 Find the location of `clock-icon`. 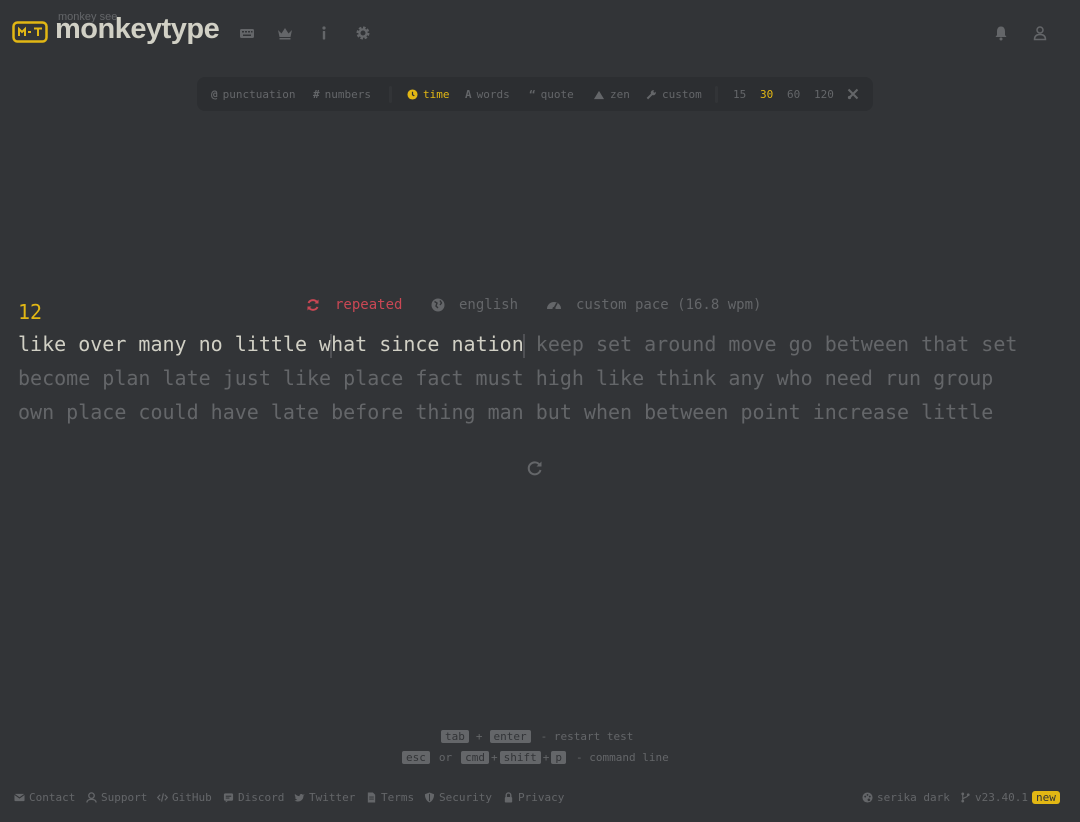

clock-icon is located at coordinates (412, 94).